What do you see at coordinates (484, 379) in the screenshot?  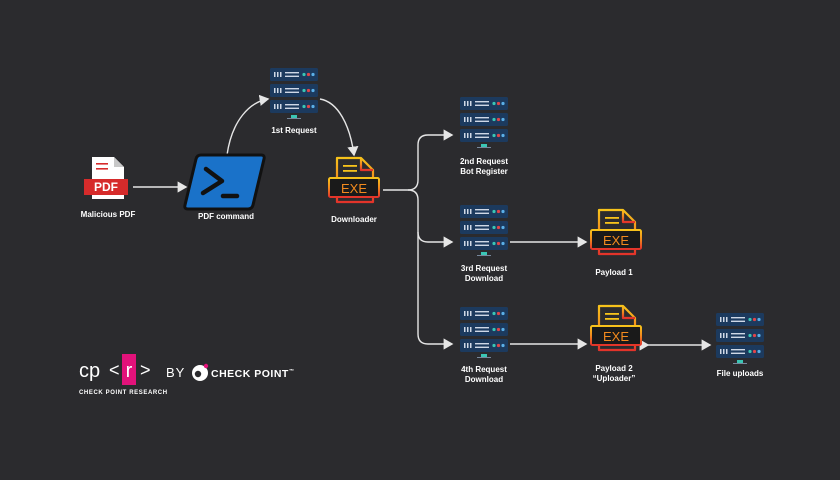 I see `label-4th-request-line2: Download` at bounding box center [484, 379].